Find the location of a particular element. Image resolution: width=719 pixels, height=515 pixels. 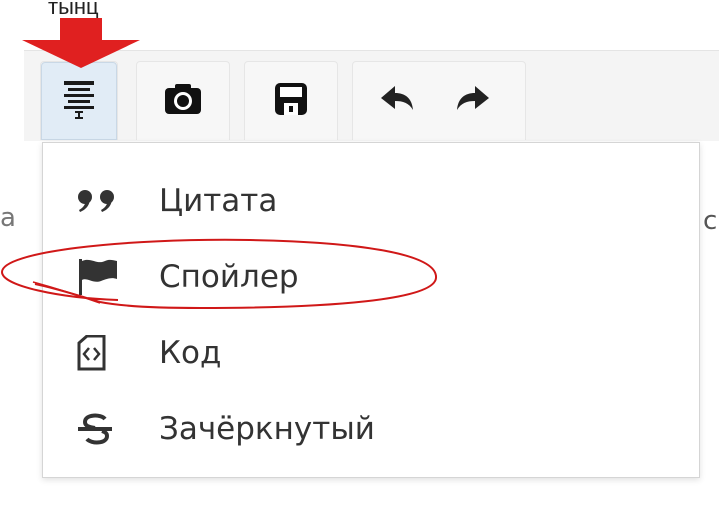

camera-icon is located at coordinates (183, 101).